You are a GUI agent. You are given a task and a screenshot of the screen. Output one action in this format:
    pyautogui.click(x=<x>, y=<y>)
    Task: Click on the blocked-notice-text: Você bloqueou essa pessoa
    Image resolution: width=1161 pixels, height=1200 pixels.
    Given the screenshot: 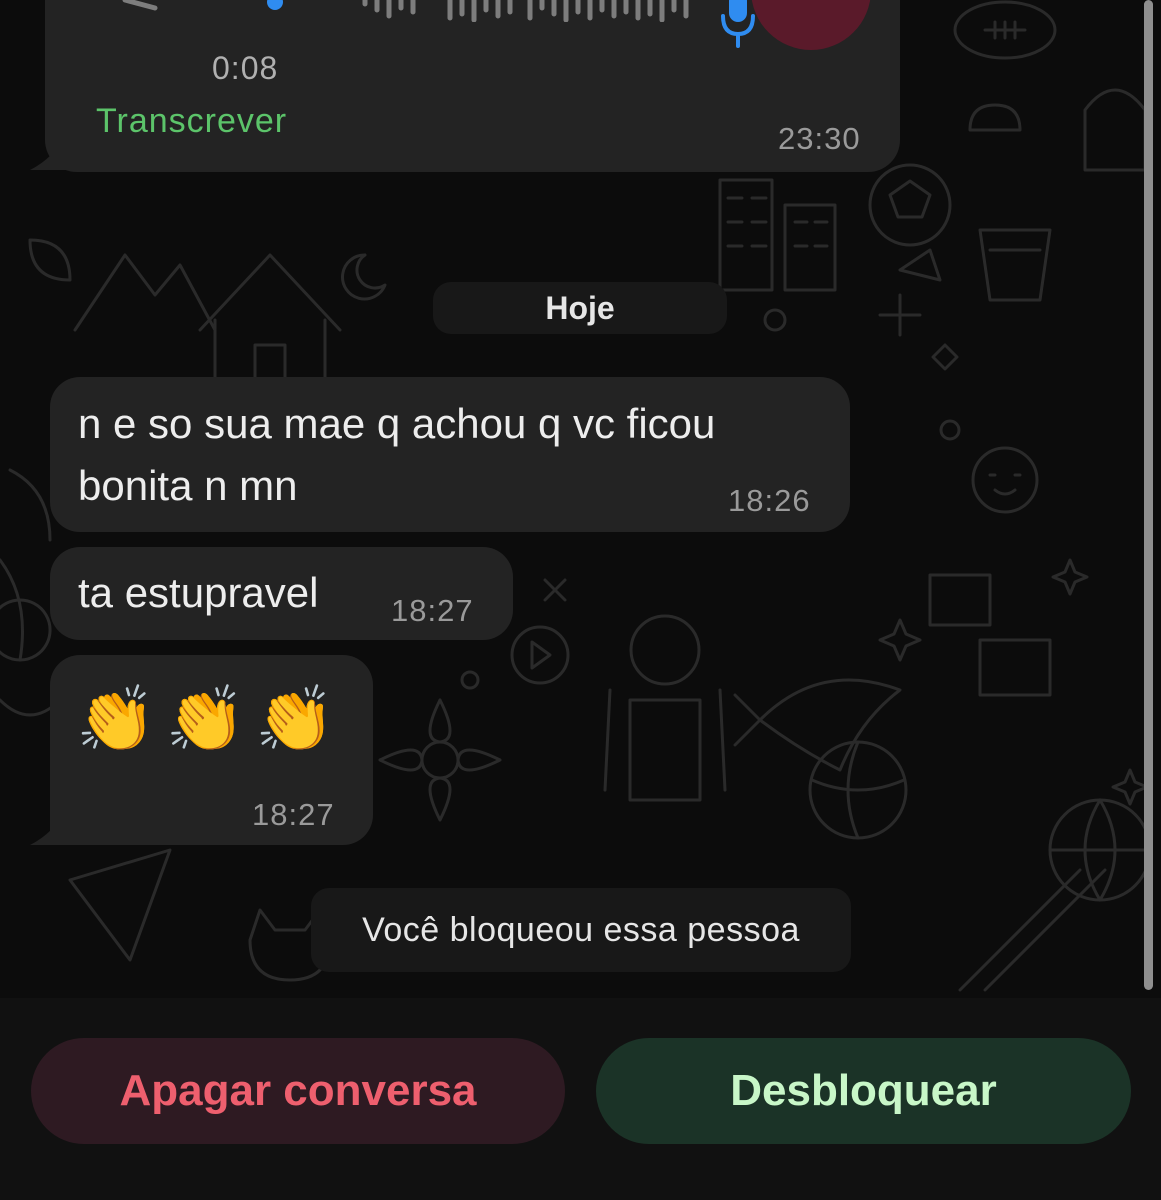 What is the action you would take?
    pyautogui.click(x=581, y=930)
    